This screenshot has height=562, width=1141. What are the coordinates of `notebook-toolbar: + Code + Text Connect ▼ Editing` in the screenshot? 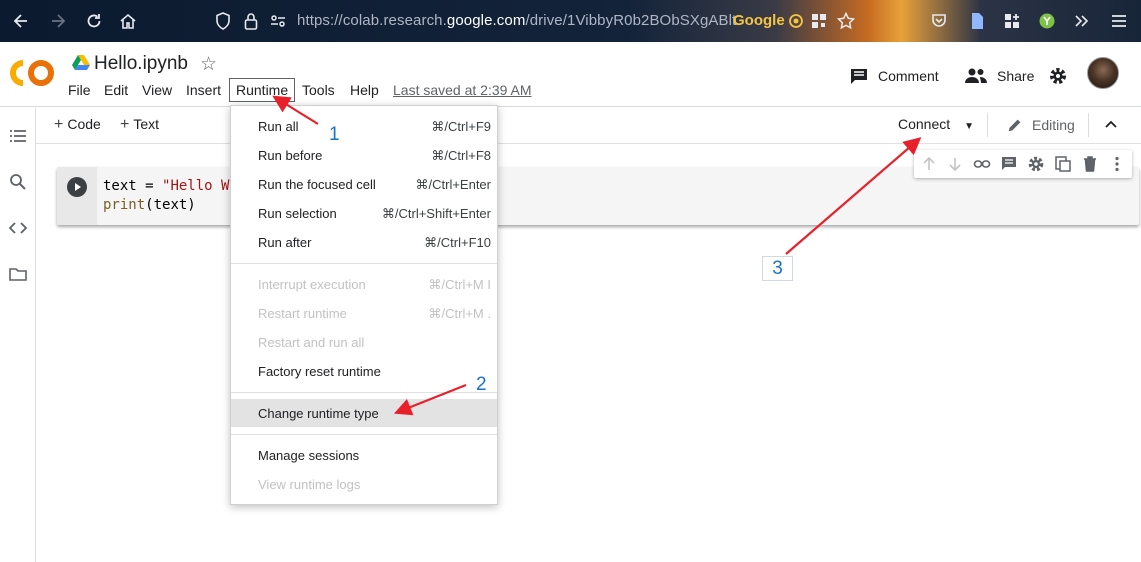 It's located at (588, 126).